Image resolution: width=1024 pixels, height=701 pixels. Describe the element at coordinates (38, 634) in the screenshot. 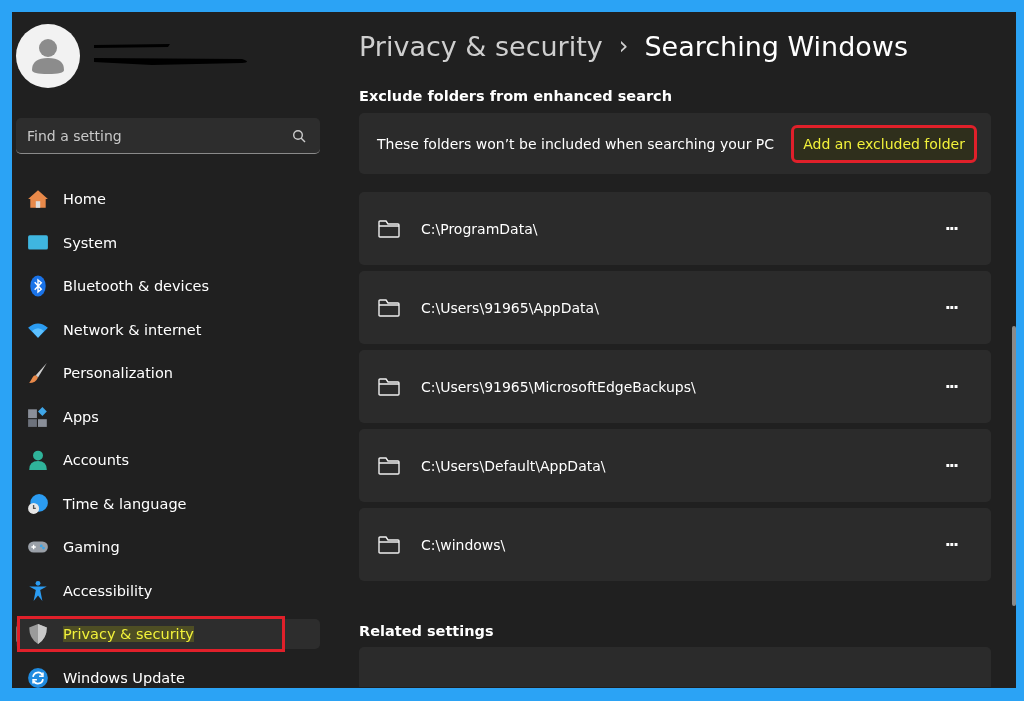

I see `shield-icon` at that location.